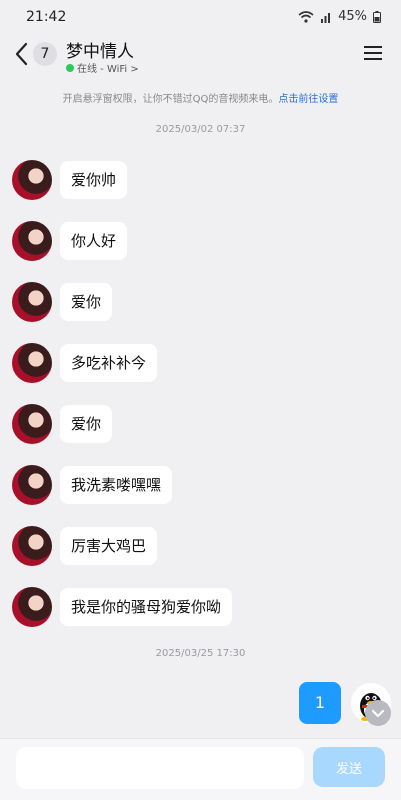 Image resolution: width=401 pixels, height=800 pixels. I want to click on notice-text: 开启悬浮窗权限，让你不错过QQ的音视频来电。, so click(170, 99).